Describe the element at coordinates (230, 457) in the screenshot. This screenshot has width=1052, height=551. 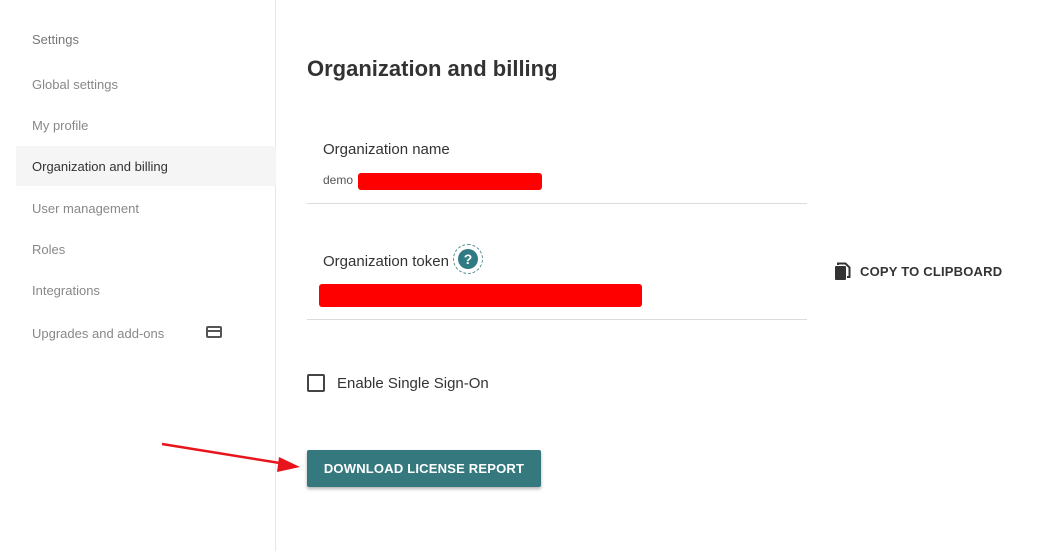
I see `annotation-arrow-icon` at that location.